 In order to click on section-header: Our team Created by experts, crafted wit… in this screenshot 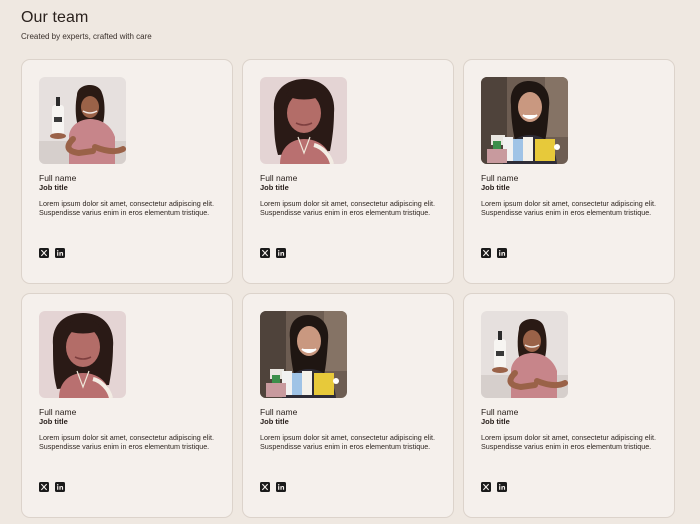, I will do `click(86, 24)`.